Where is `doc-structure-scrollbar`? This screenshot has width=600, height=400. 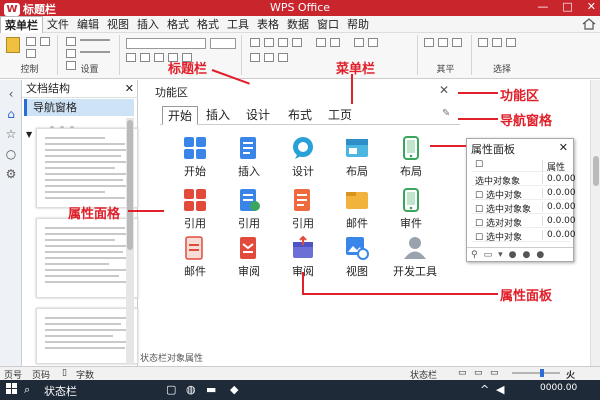
doc-structure-scrollbar is located at coordinates (130, 241).